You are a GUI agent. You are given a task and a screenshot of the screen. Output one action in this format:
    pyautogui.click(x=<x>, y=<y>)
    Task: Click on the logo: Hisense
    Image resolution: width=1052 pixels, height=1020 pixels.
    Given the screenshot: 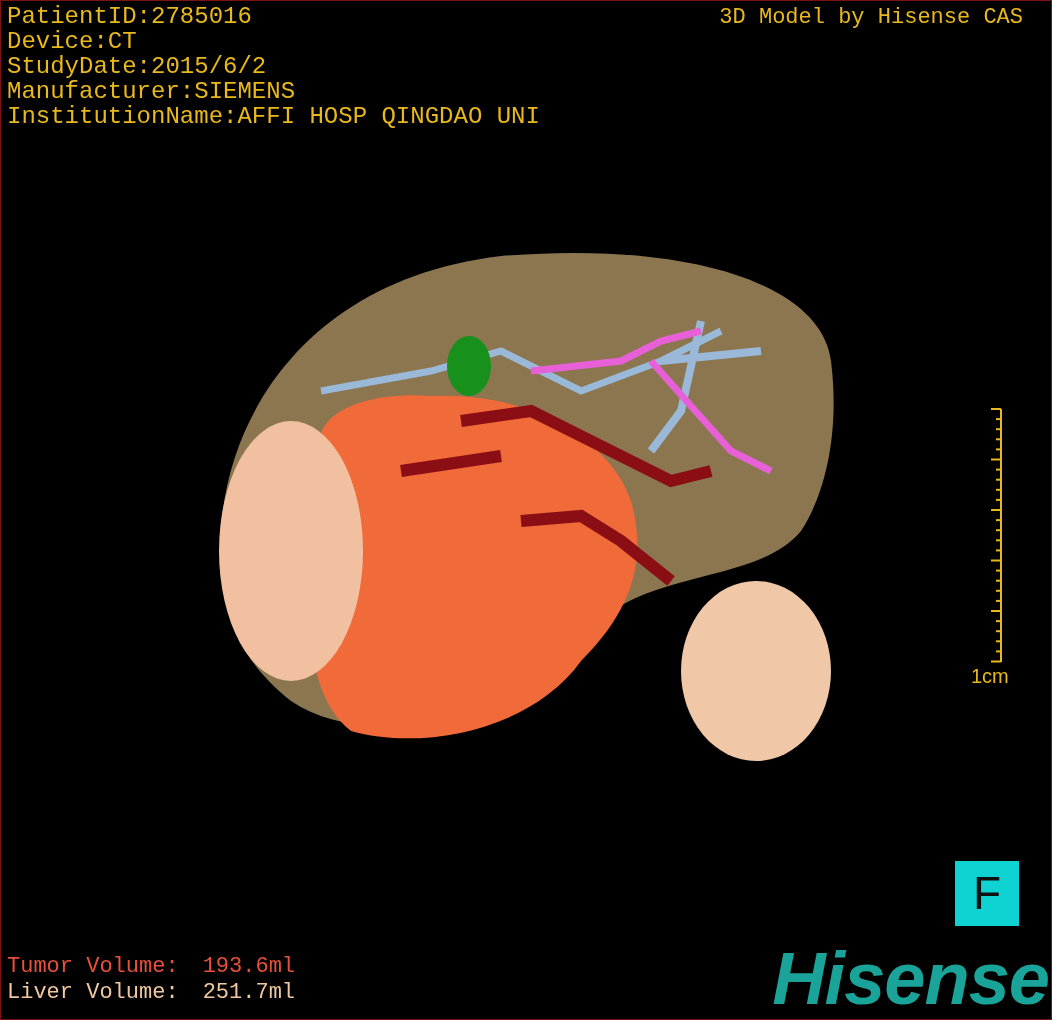 What is the action you would take?
    pyautogui.click(x=910, y=979)
    